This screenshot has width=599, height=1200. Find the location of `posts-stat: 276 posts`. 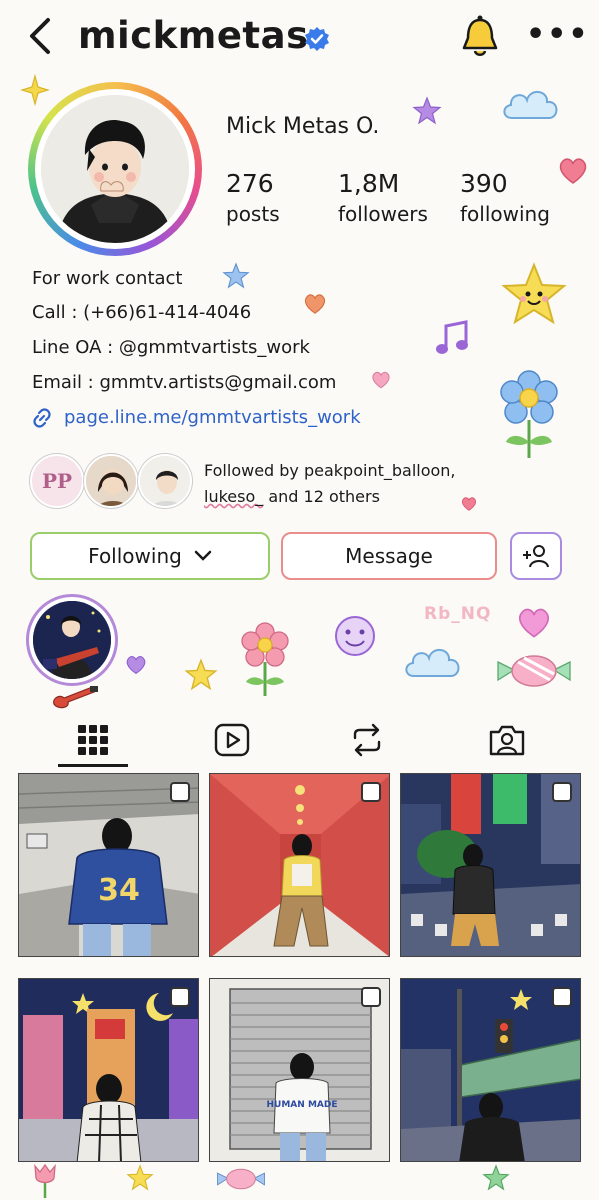

posts-stat: 276 posts is located at coordinates (253, 198).